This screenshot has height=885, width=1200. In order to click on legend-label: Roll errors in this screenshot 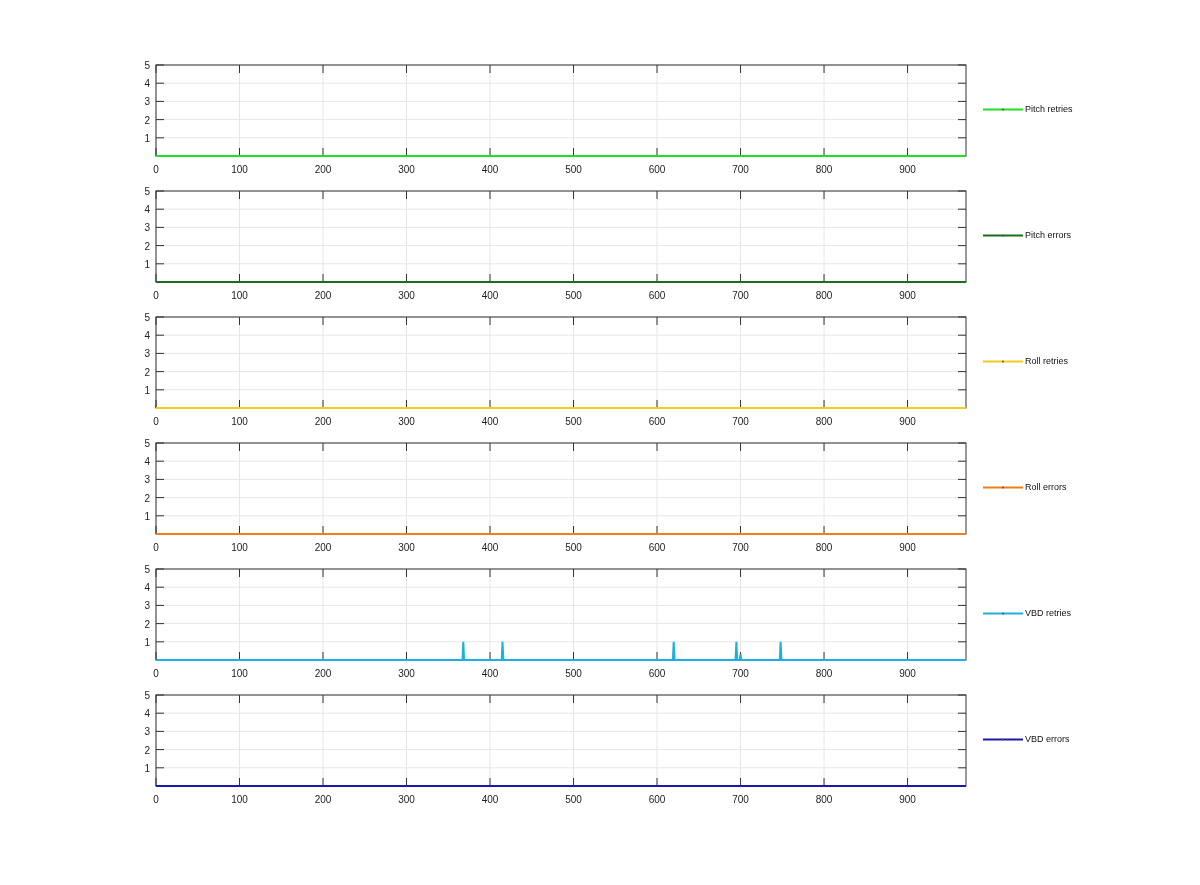, I will do `click(1046, 487)`.